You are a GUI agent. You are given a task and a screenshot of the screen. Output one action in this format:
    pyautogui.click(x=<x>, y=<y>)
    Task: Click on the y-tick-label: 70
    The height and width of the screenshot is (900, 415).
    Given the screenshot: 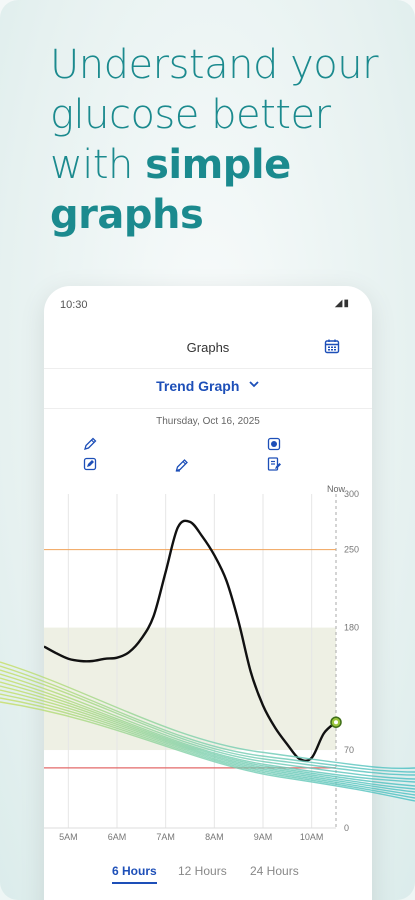 What is the action you would take?
    pyautogui.click(x=349, y=750)
    